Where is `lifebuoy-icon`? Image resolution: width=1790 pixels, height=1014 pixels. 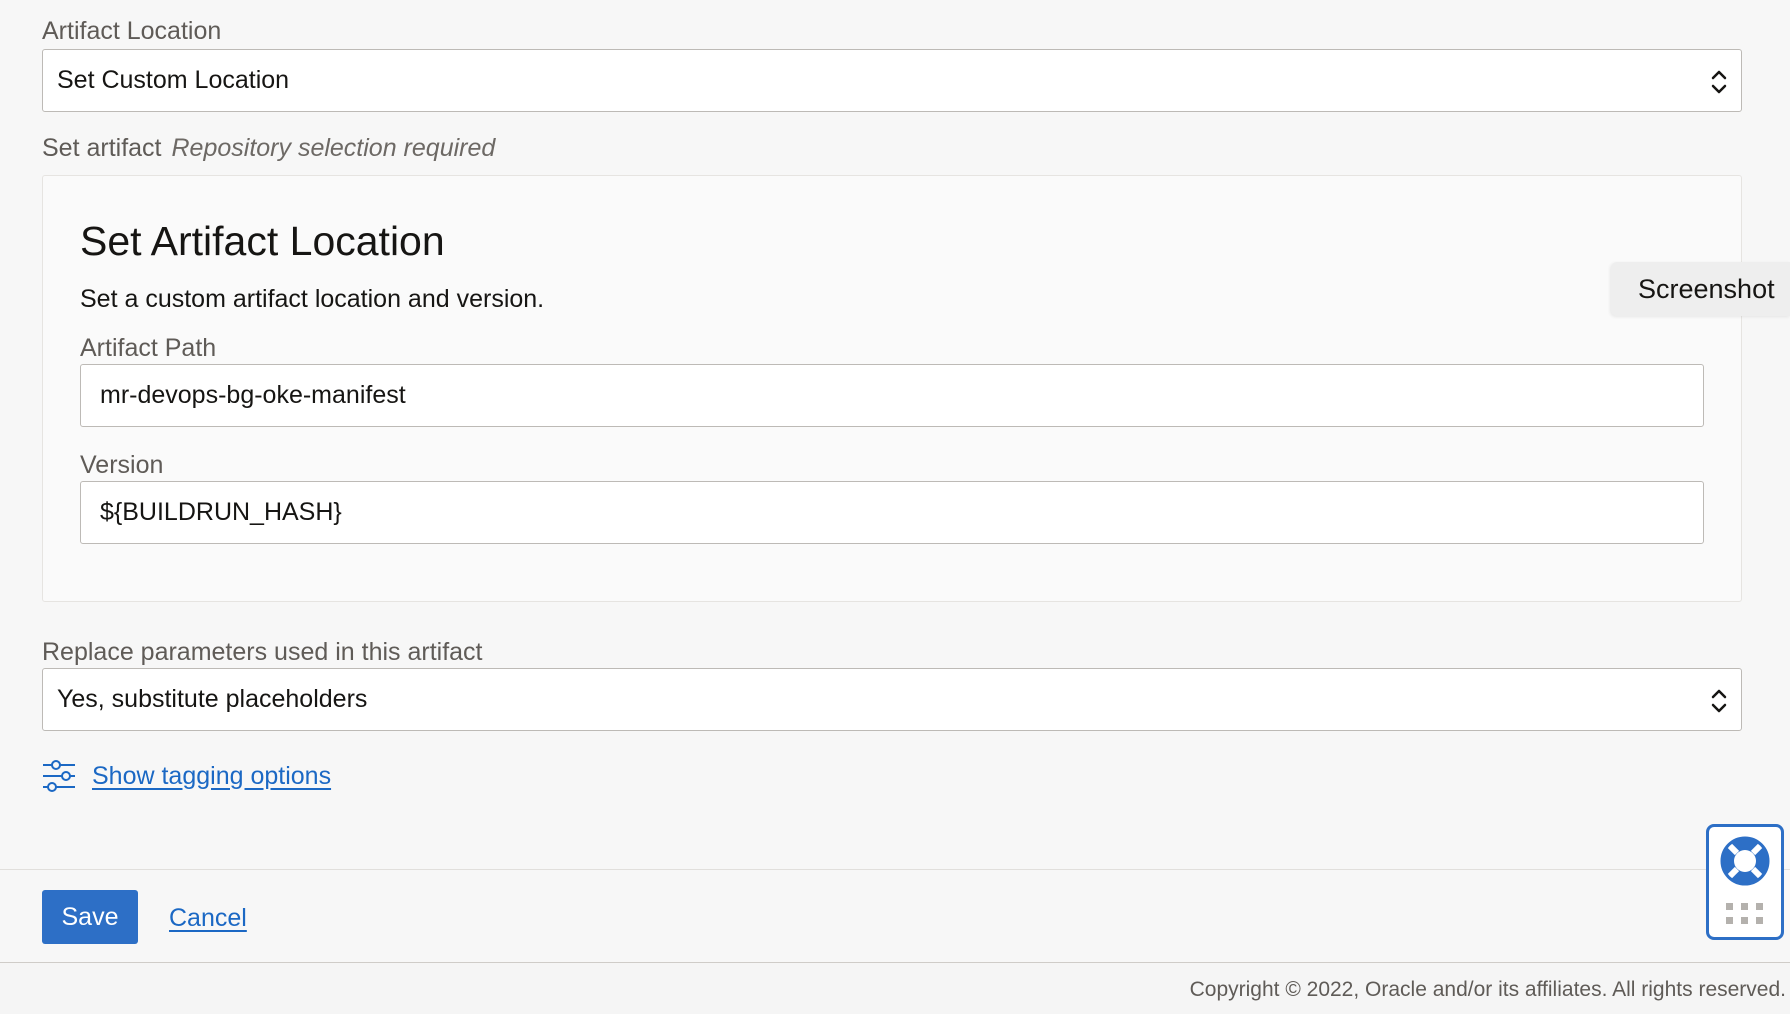 lifebuoy-icon is located at coordinates (1745, 861).